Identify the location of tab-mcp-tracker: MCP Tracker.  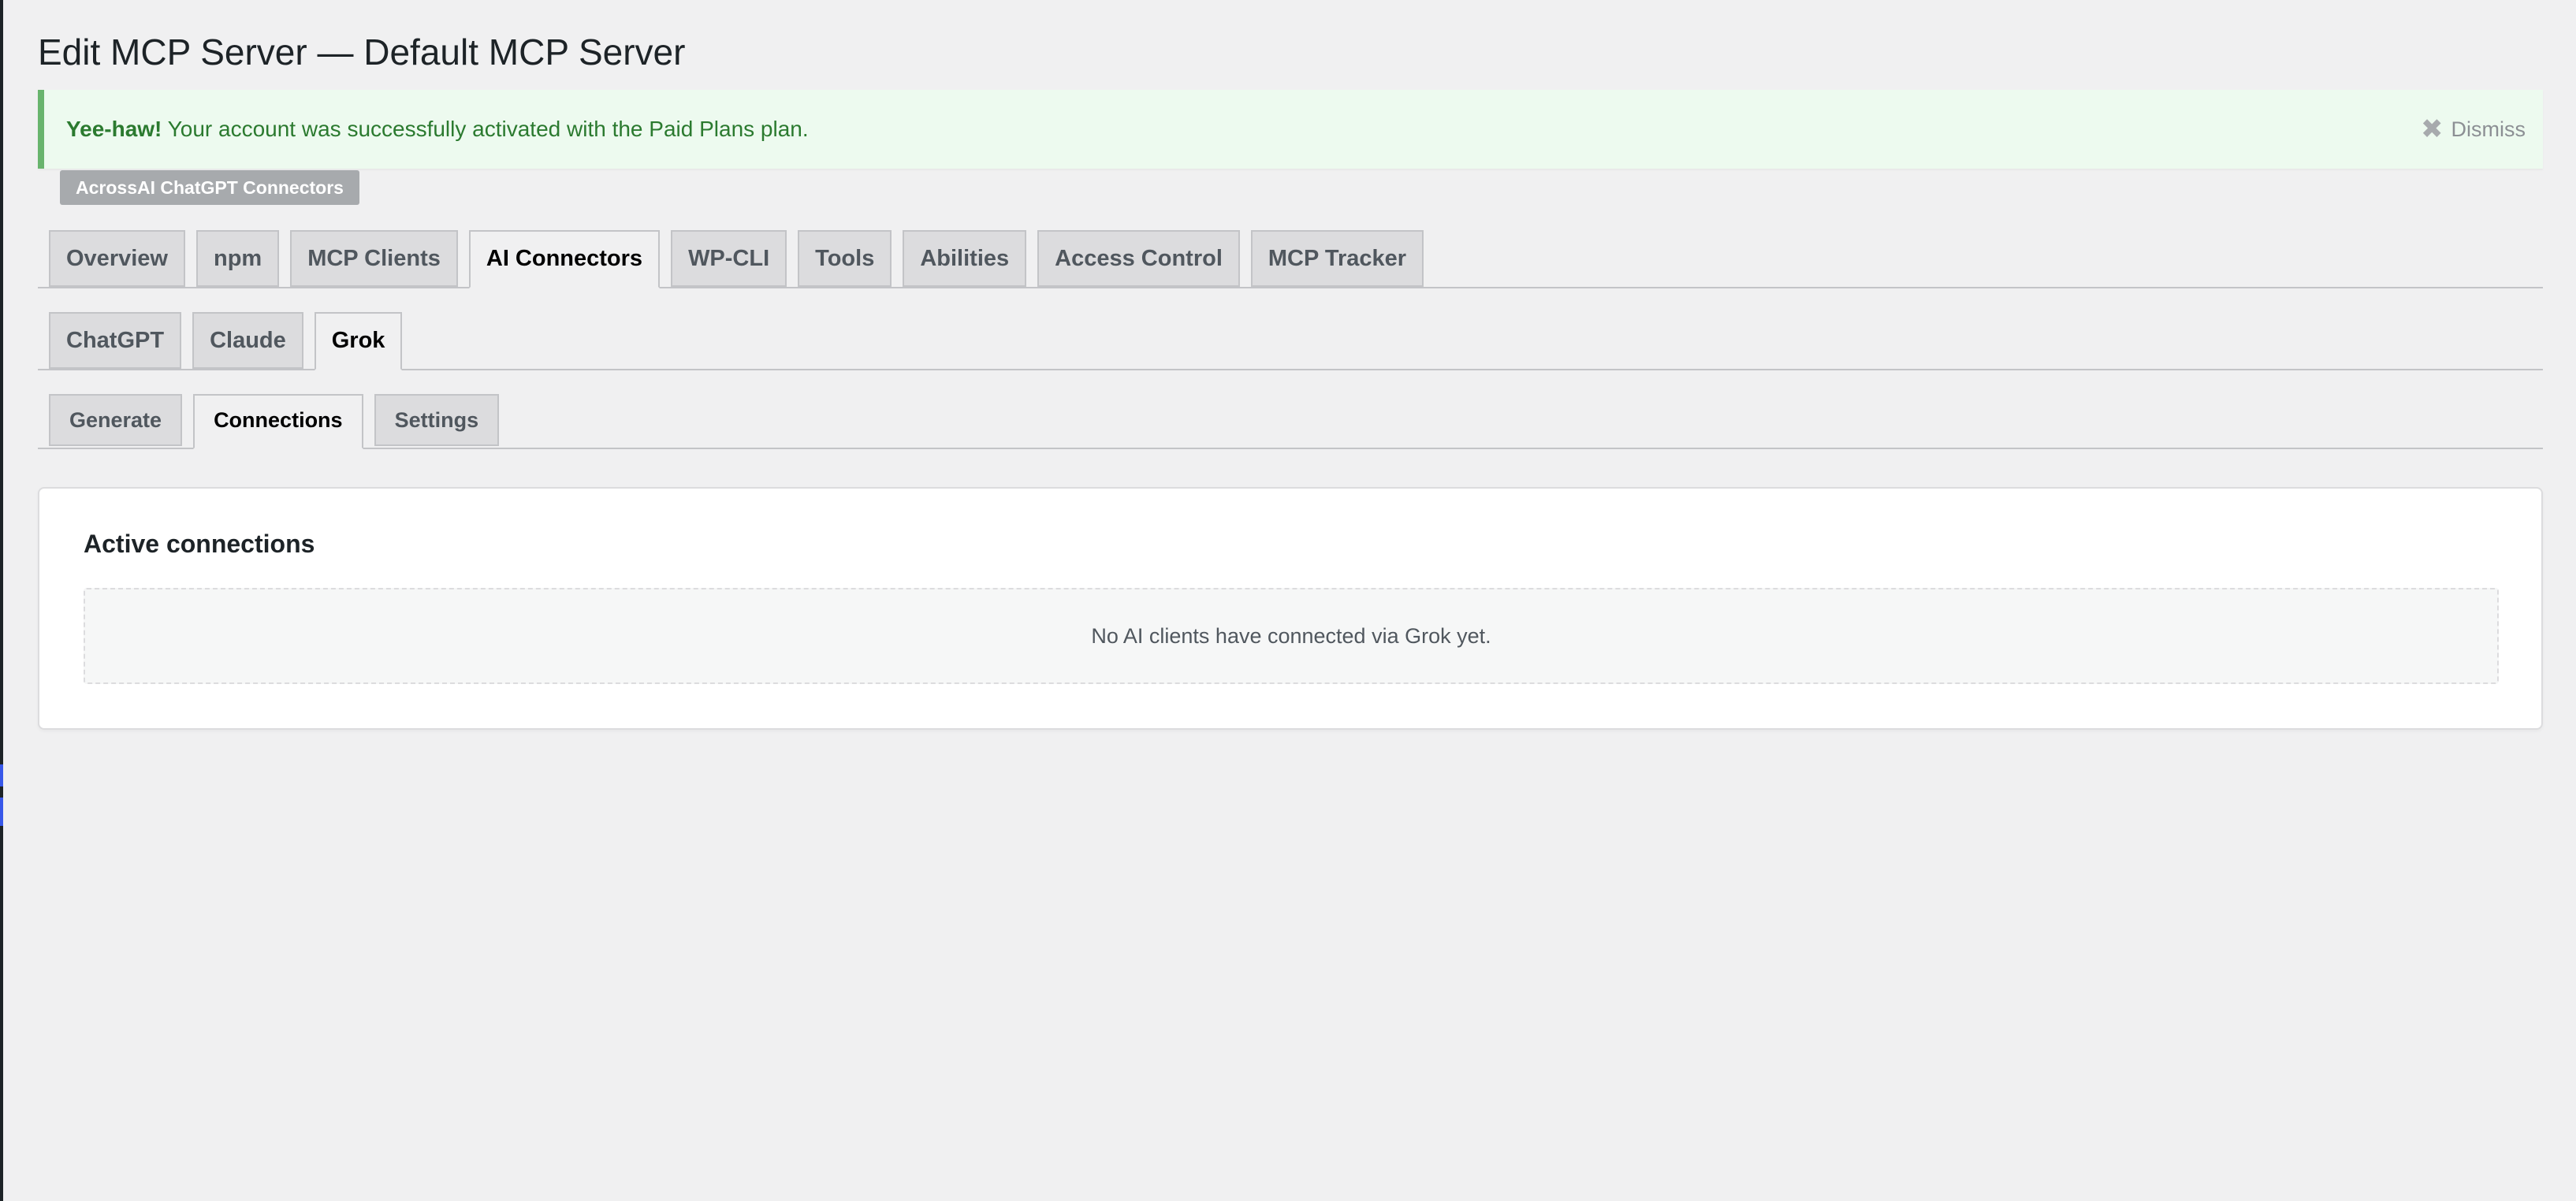
(1337, 258).